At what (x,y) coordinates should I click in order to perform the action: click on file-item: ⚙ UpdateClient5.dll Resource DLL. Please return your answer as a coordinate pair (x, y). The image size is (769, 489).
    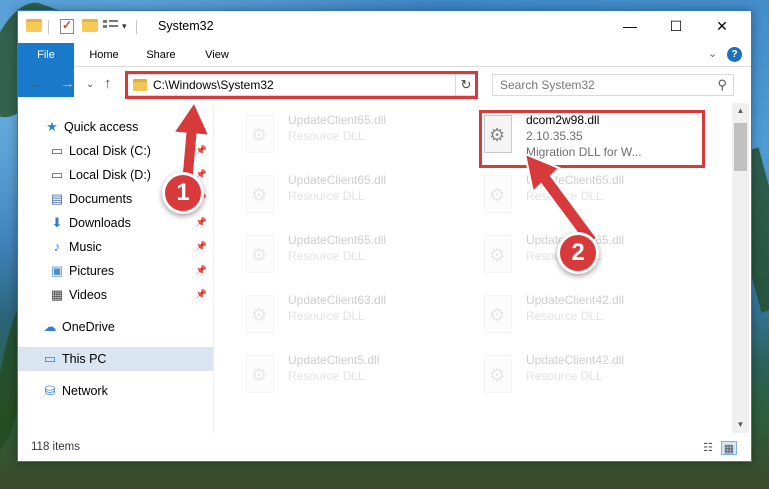
    Looking at the image, I should click on (333, 374).